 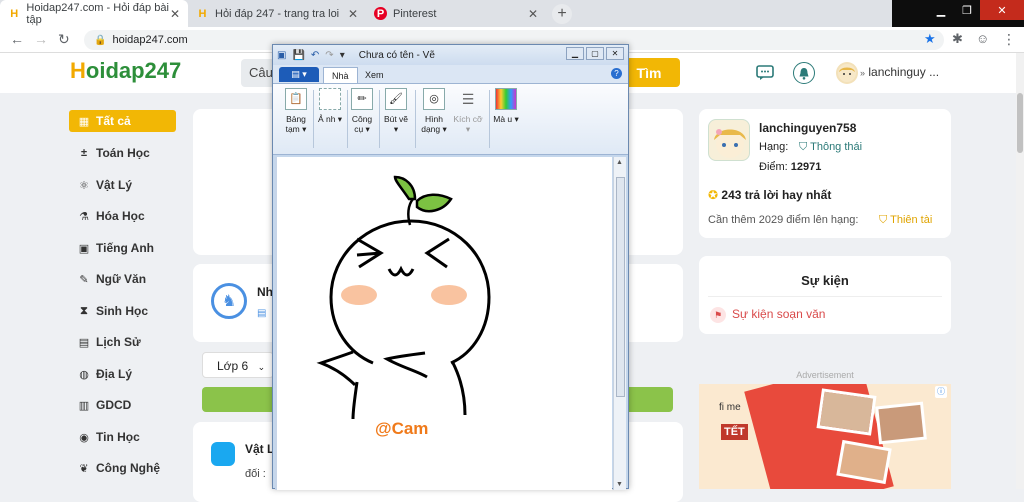 What do you see at coordinates (122, 342) in the screenshot?
I see `sidebar-item-lich-su: ▤ Lịch Sử` at bounding box center [122, 342].